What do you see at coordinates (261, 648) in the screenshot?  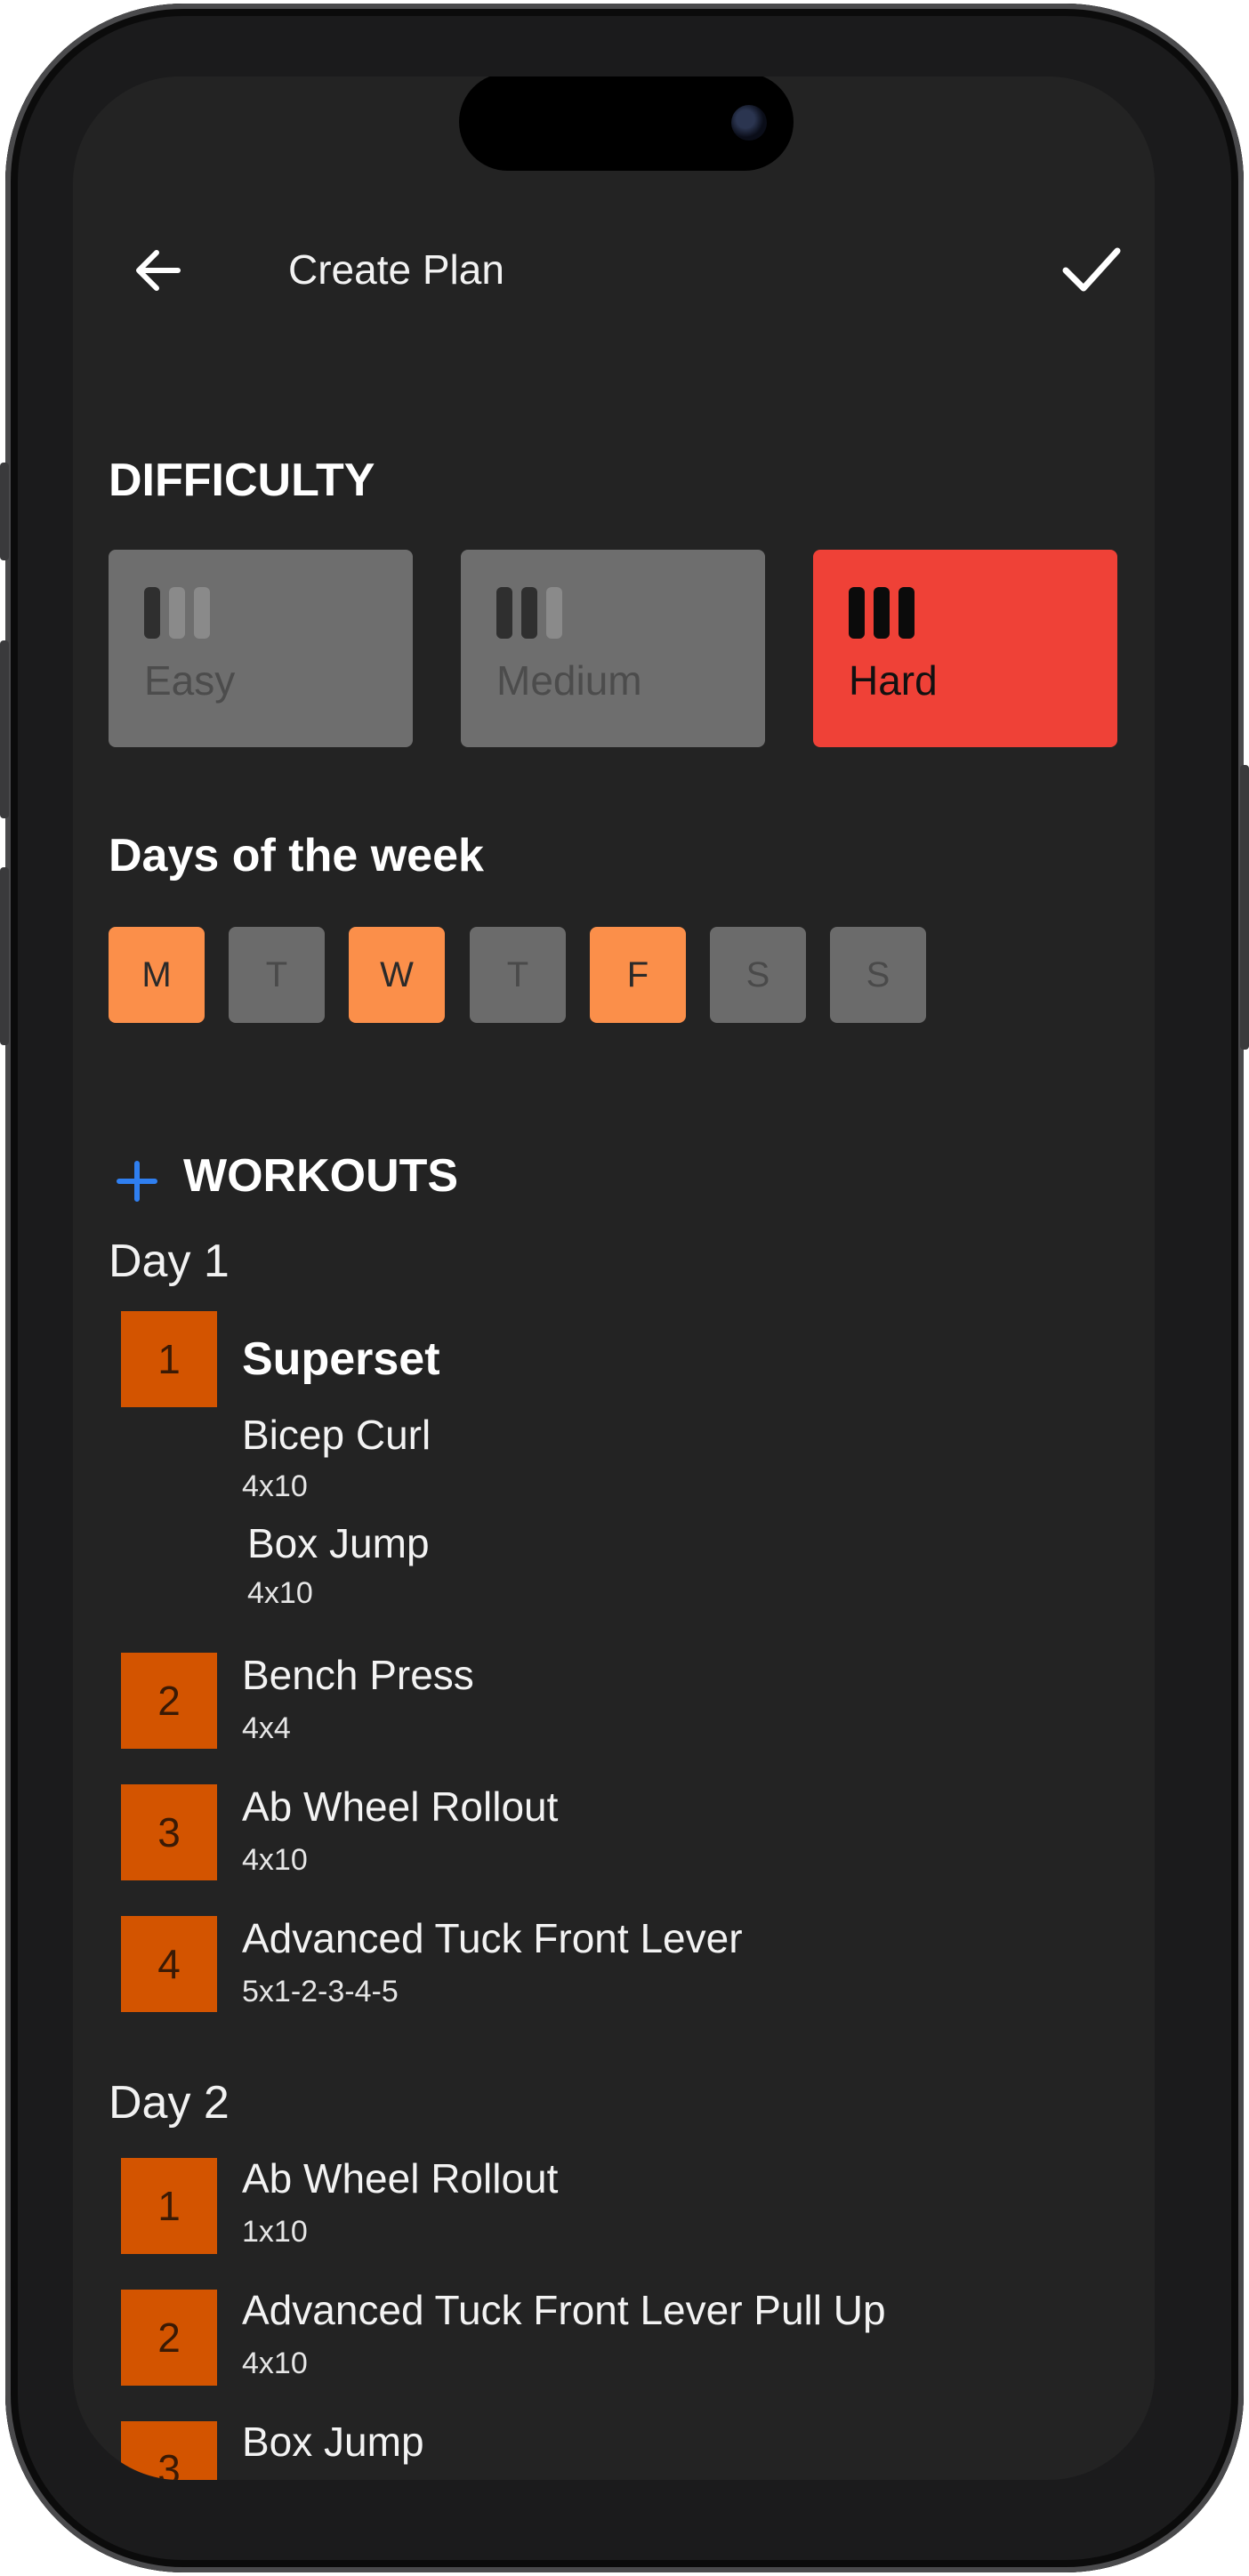 I see `difficulty-easy-button: Easy` at bounding box center [261, 648].